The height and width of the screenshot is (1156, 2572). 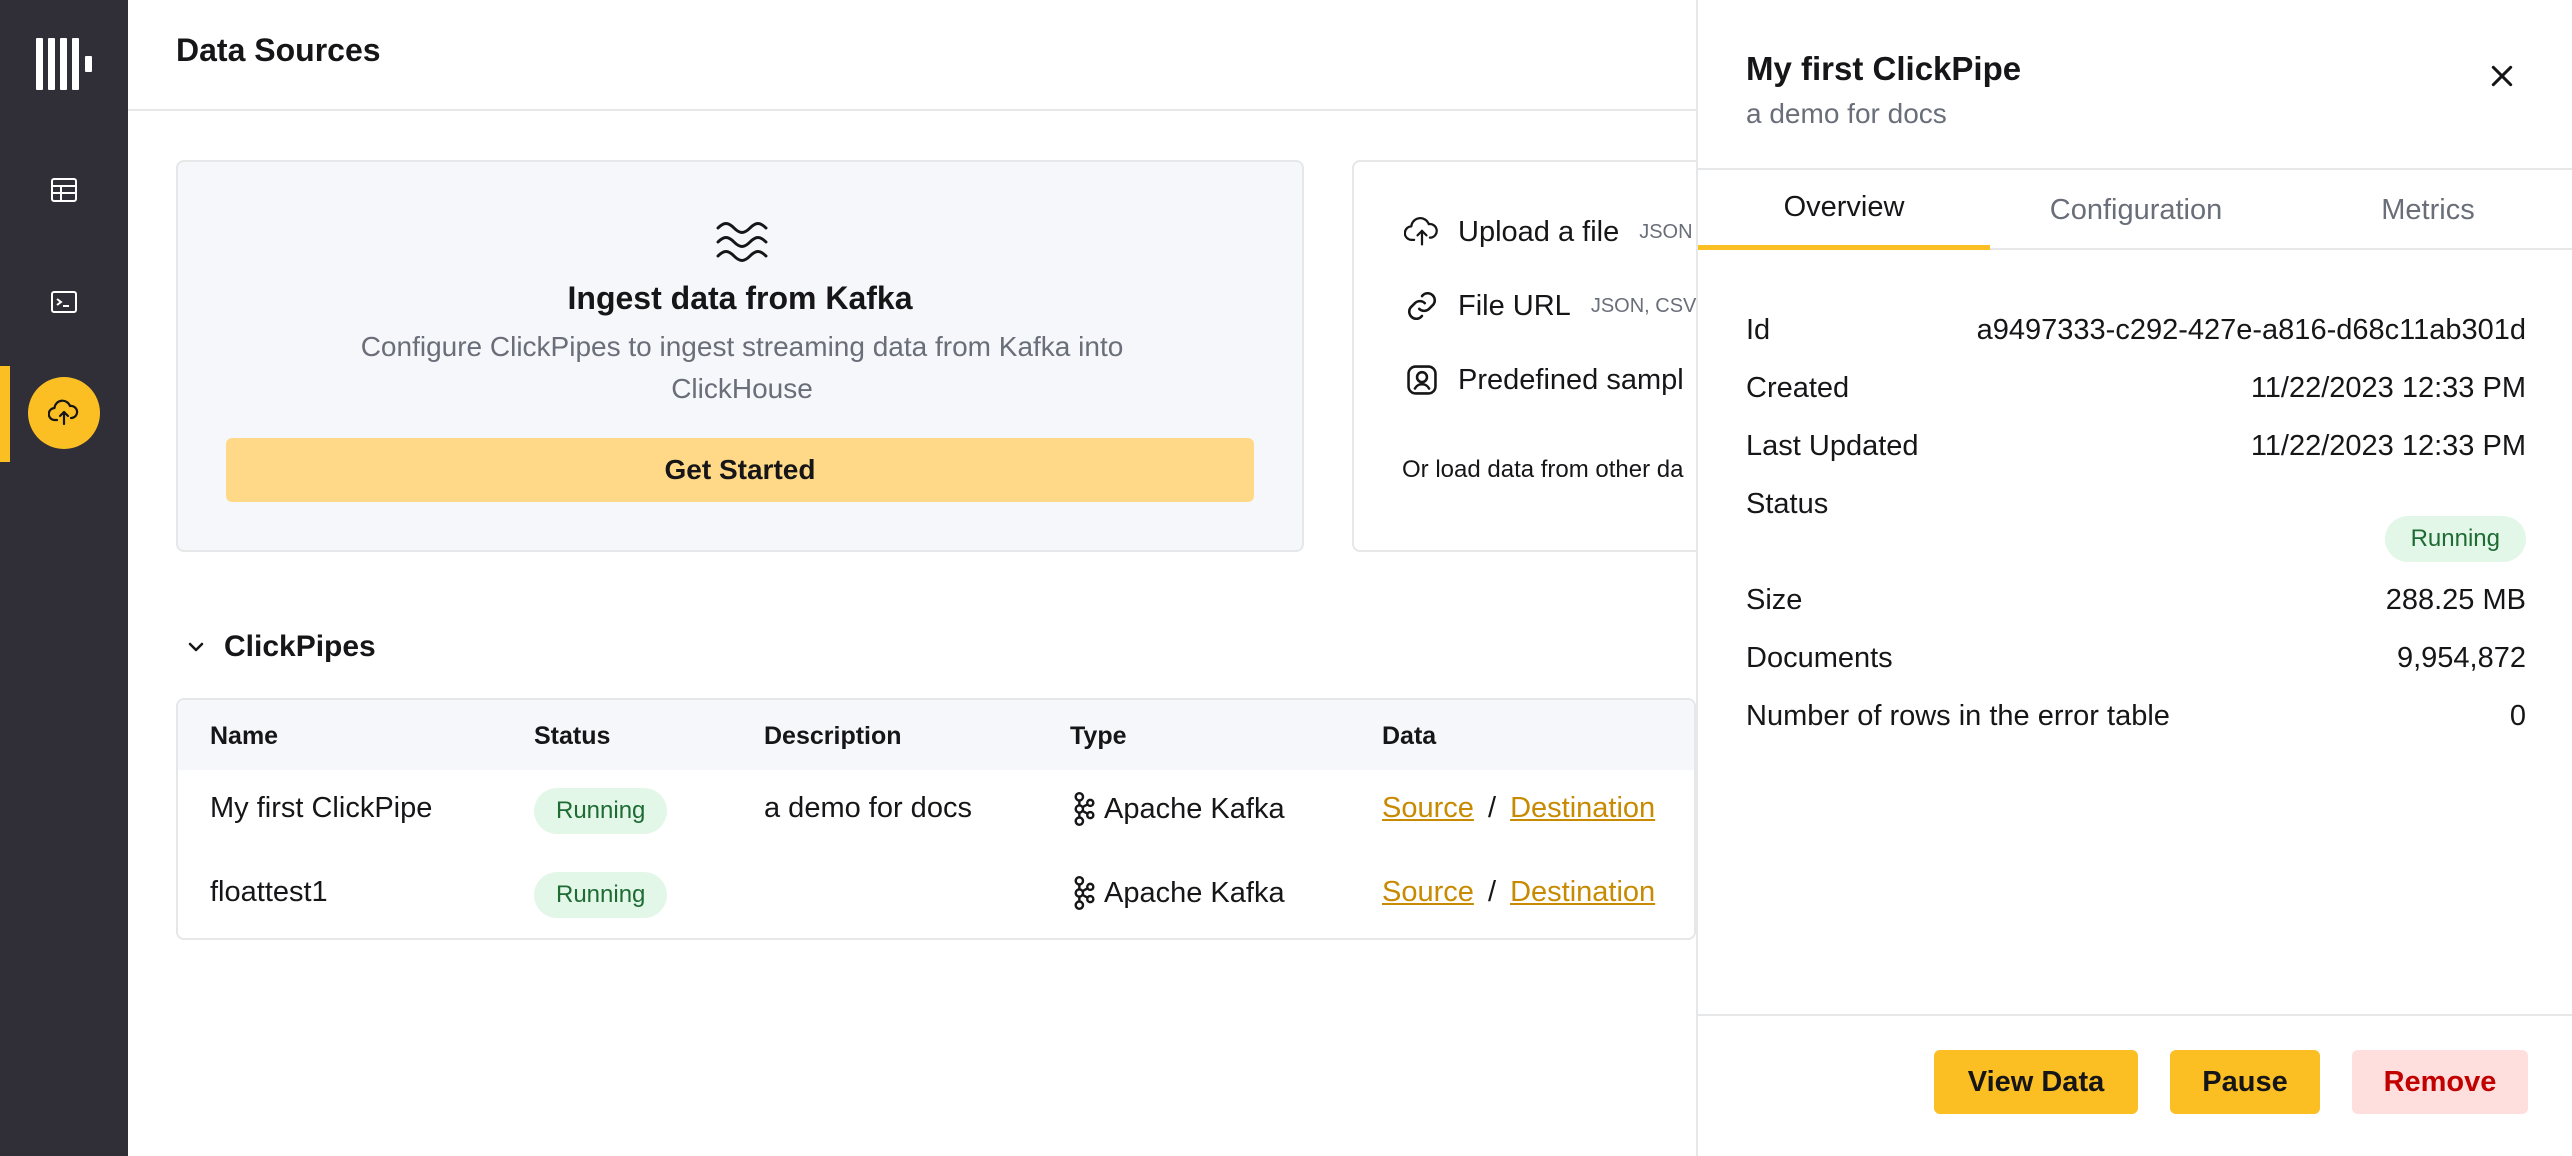 What do you see at coordinates (1798, 388) in the screenshot?
I see `detail-label: Created` at bounding box center [1798, 388].